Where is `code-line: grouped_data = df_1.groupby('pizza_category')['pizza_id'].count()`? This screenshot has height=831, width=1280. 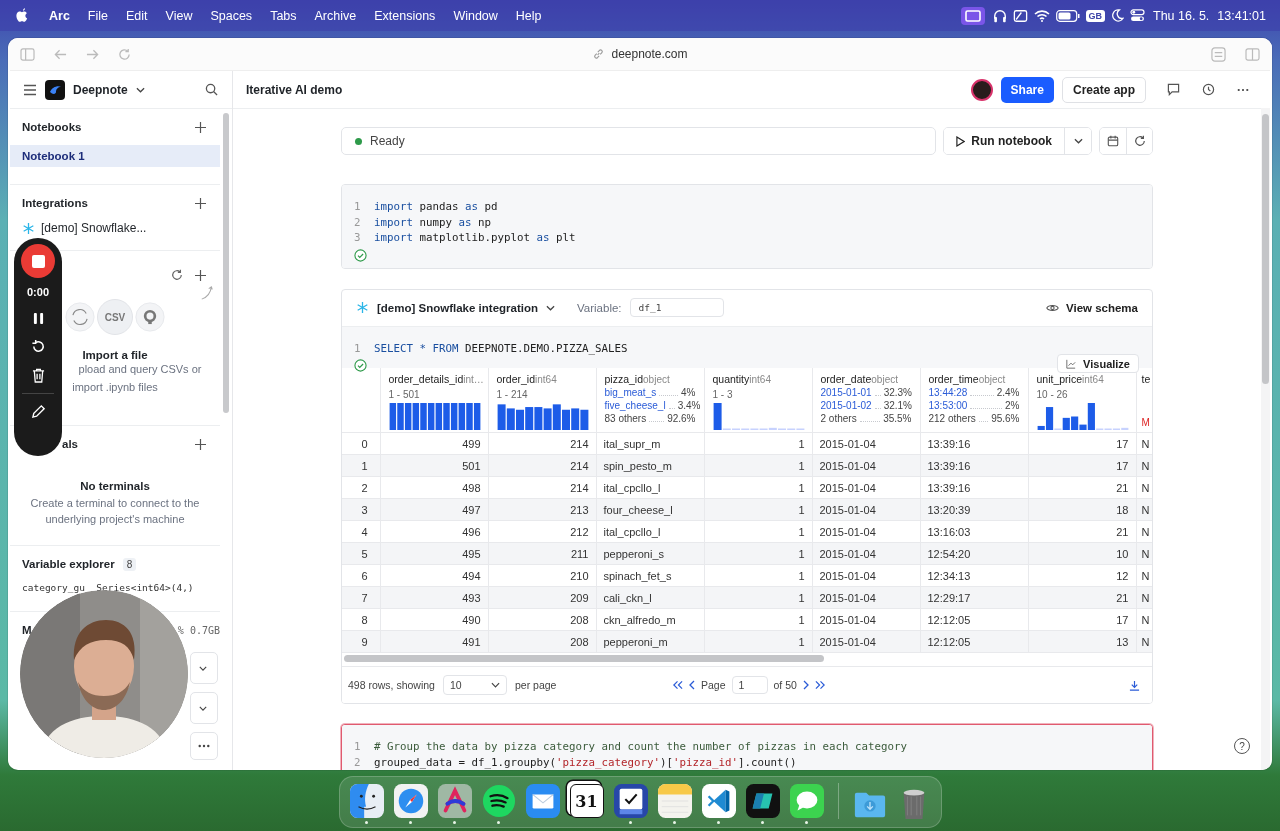
code-line: grouped_data = df_1.groupby('pizza_category')['pizza_id'].count() is located at coordinates (585, 762).